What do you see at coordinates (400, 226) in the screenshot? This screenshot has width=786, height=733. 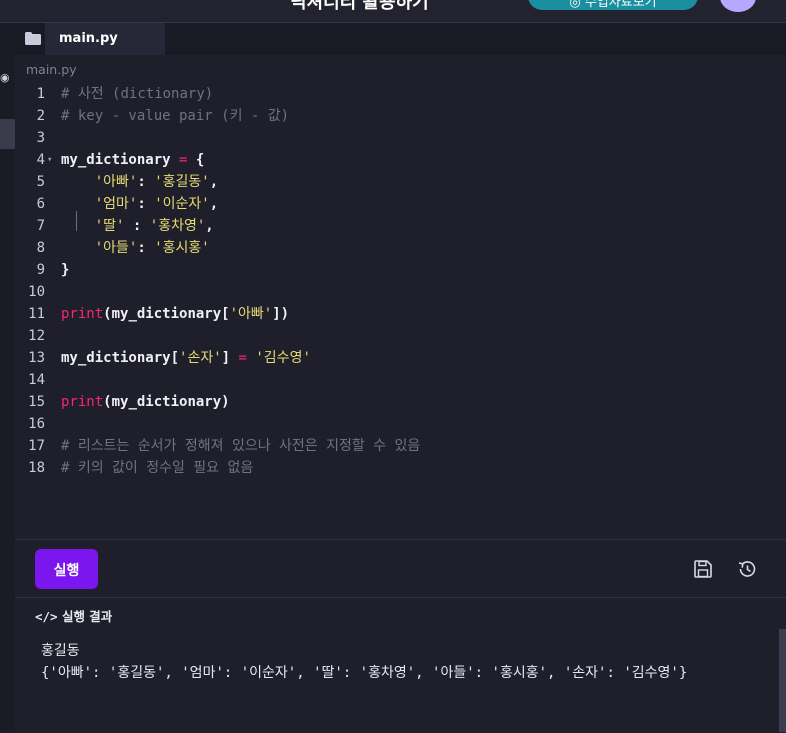 I see `code-line: 7 '딸' : '홍차영',` at bounding box center [400, 226].